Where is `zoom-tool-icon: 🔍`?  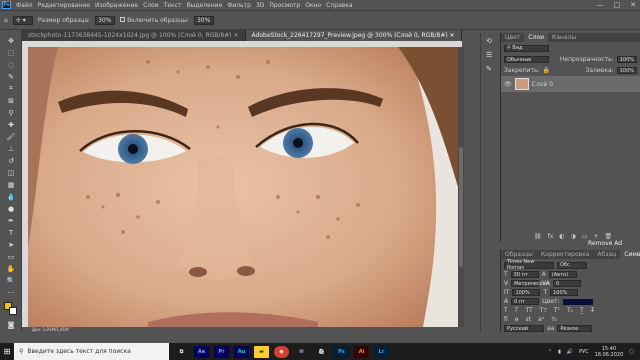
zoom-tool-icon: 🔍 is located at coordinates (11, 280).